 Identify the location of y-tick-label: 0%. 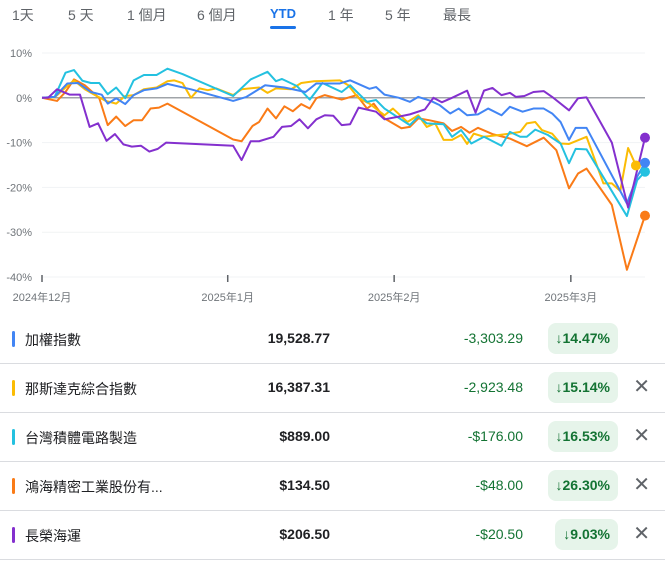
(24, 99).